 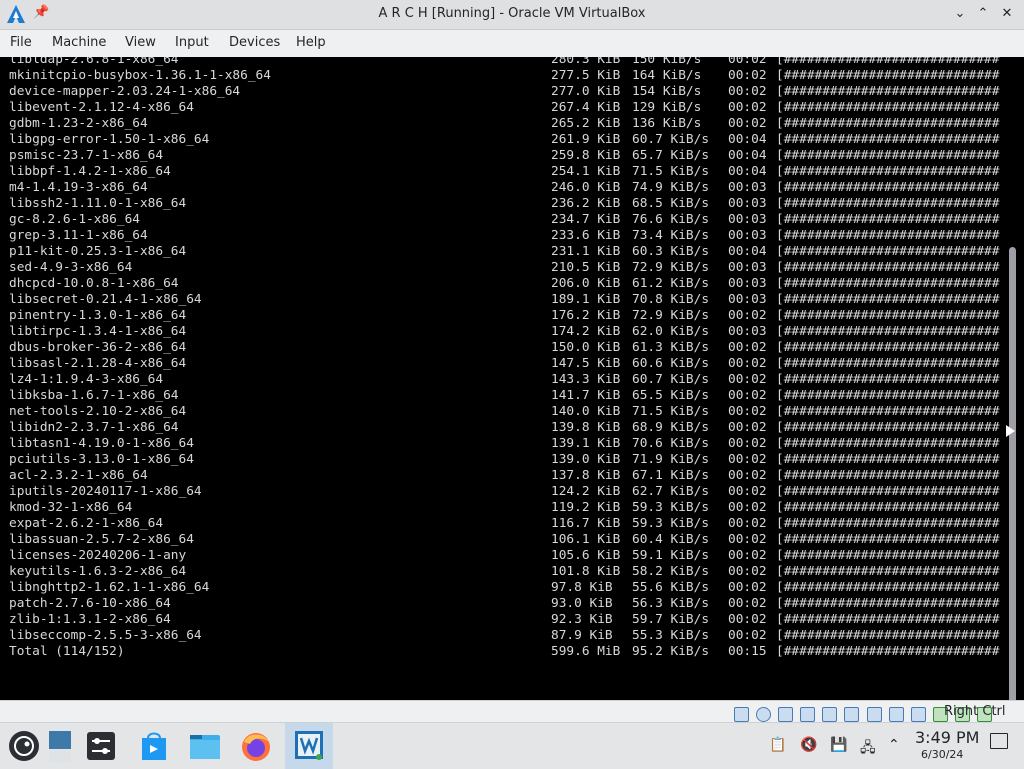 What do you see at coordinates (667, 123) in the screenshot?
I see `download-rate: 136 KiB/s` at bounding box center [667, 123].